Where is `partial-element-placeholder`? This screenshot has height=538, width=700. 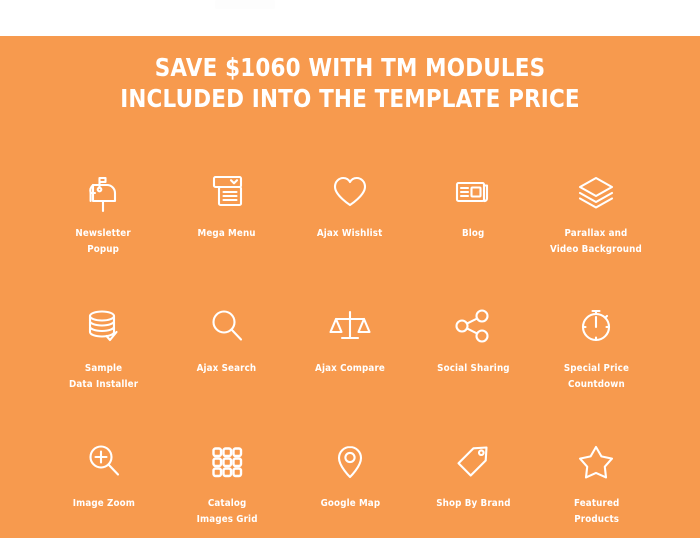 partial-element-placeholder is located at coordinates (245, 4).